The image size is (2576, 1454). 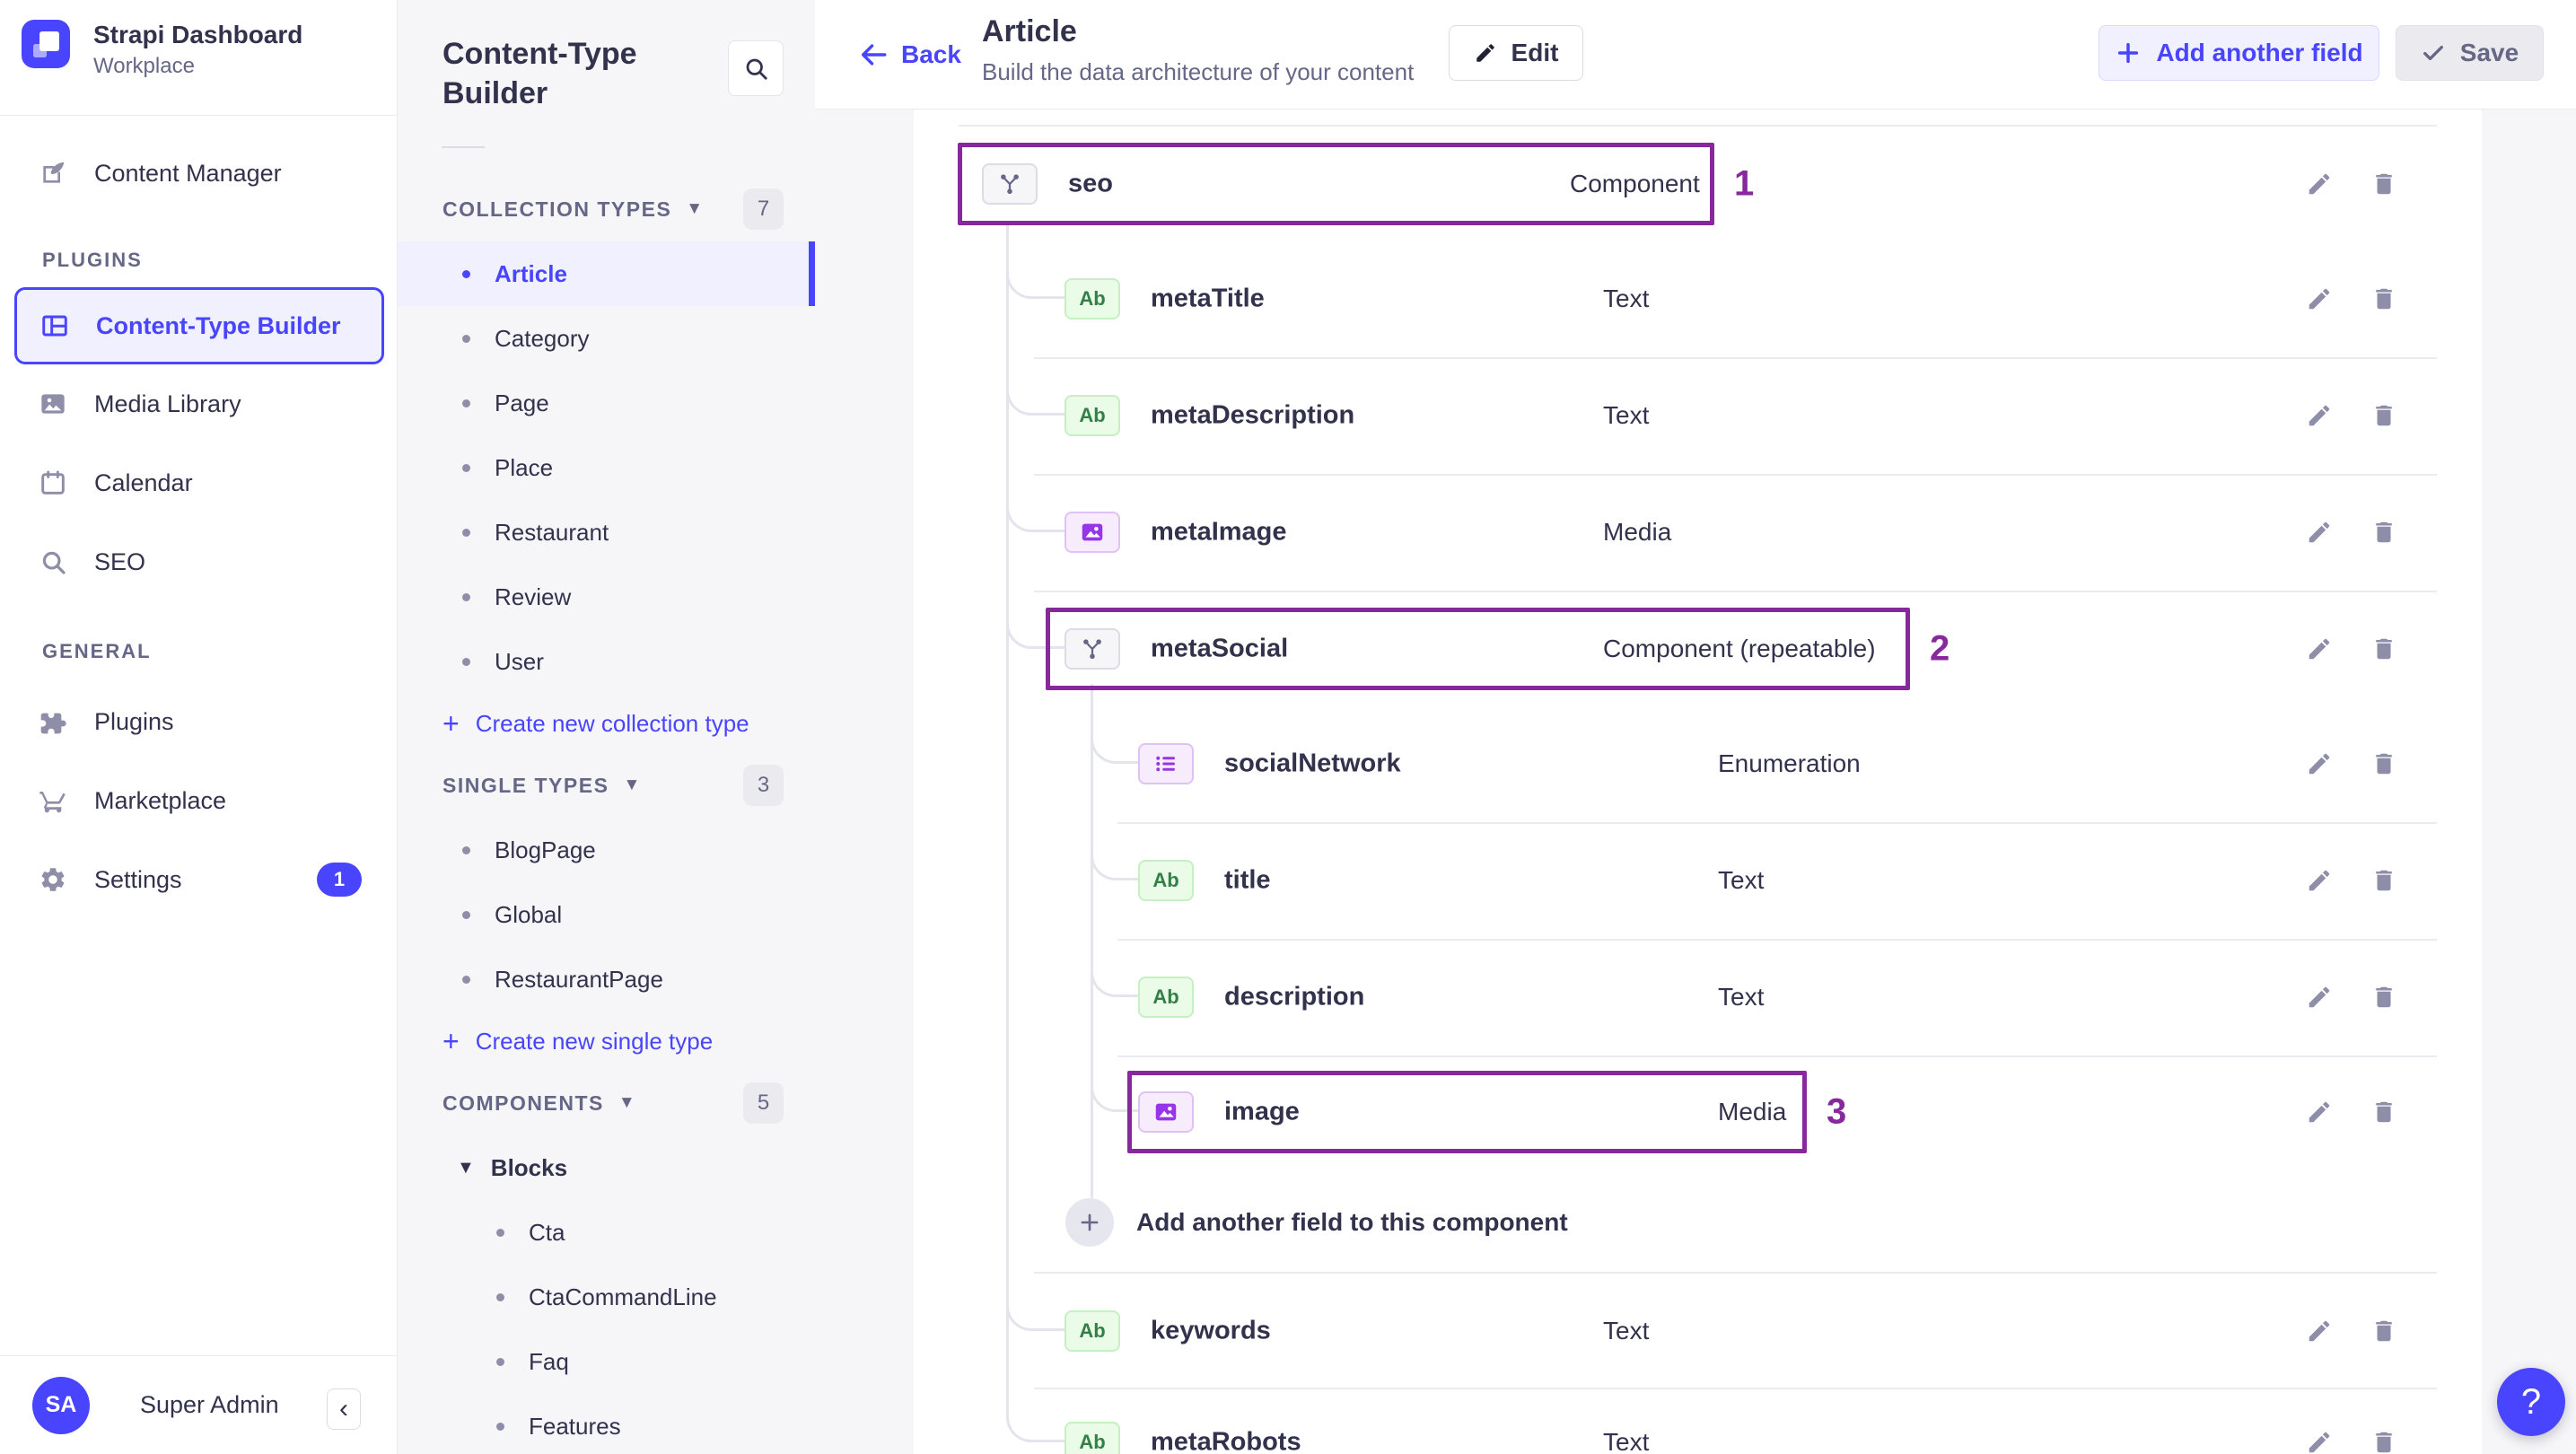 I want to click on builder-type-item-global: ▼ Global, so click(x=606, y=914).